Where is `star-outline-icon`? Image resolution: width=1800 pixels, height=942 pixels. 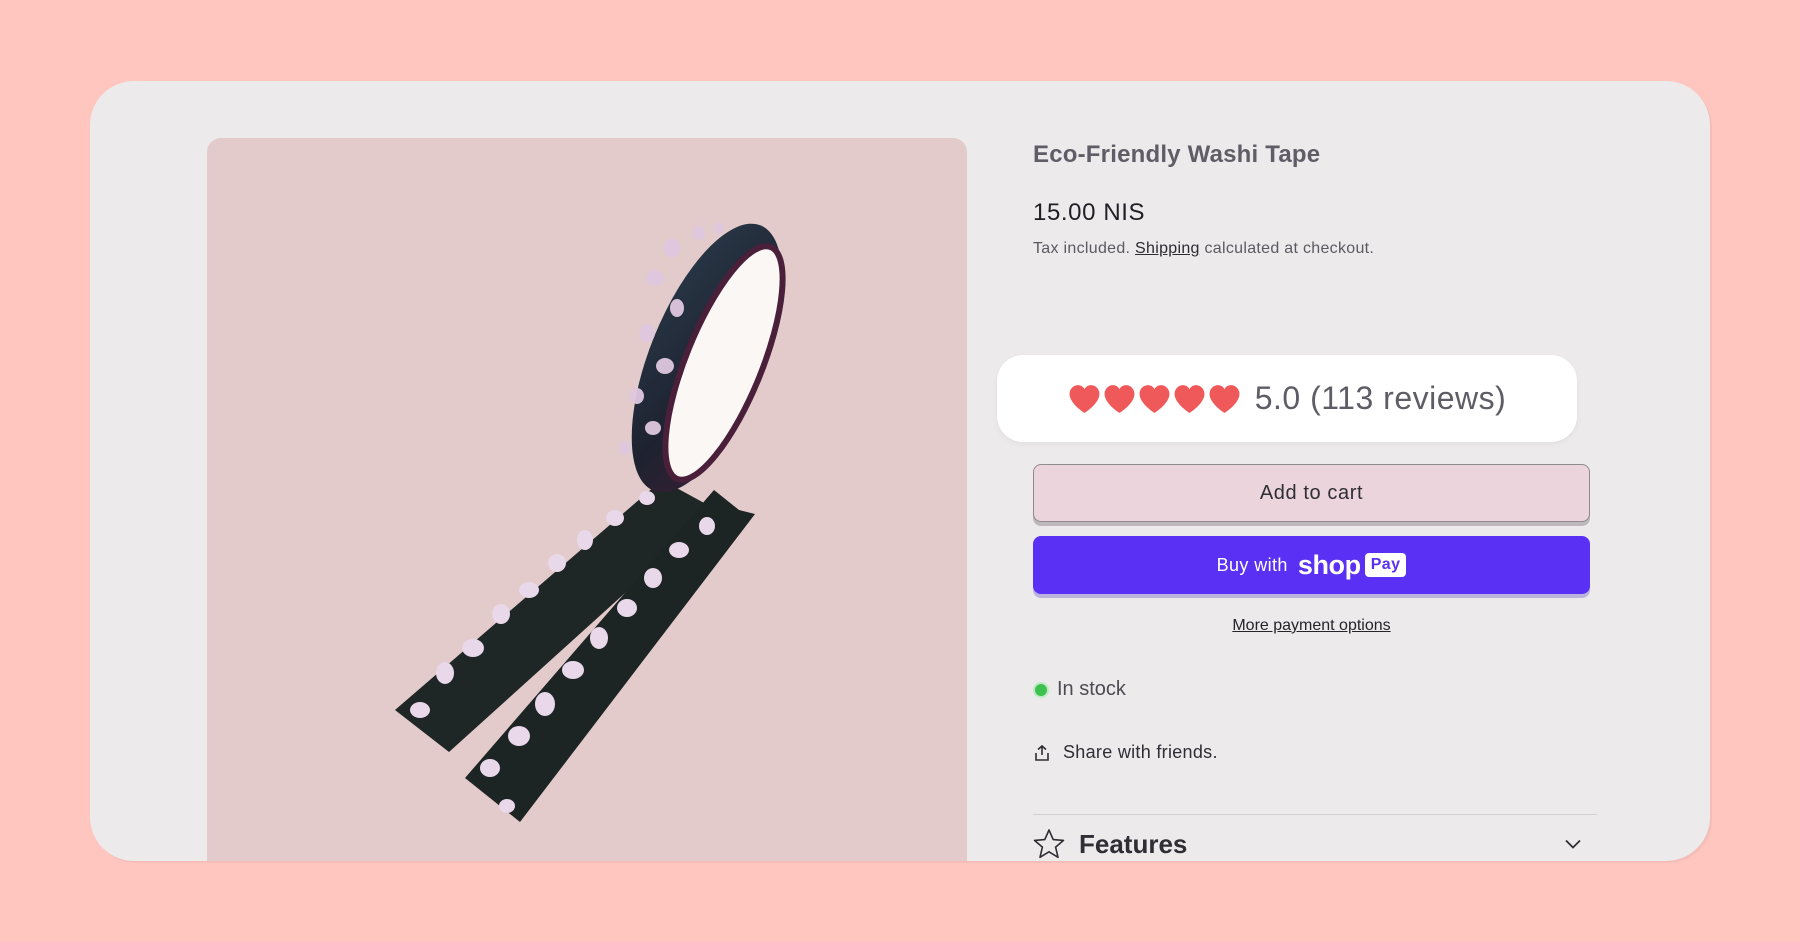
star-outline-icon is located at coordinates (1049, 844).